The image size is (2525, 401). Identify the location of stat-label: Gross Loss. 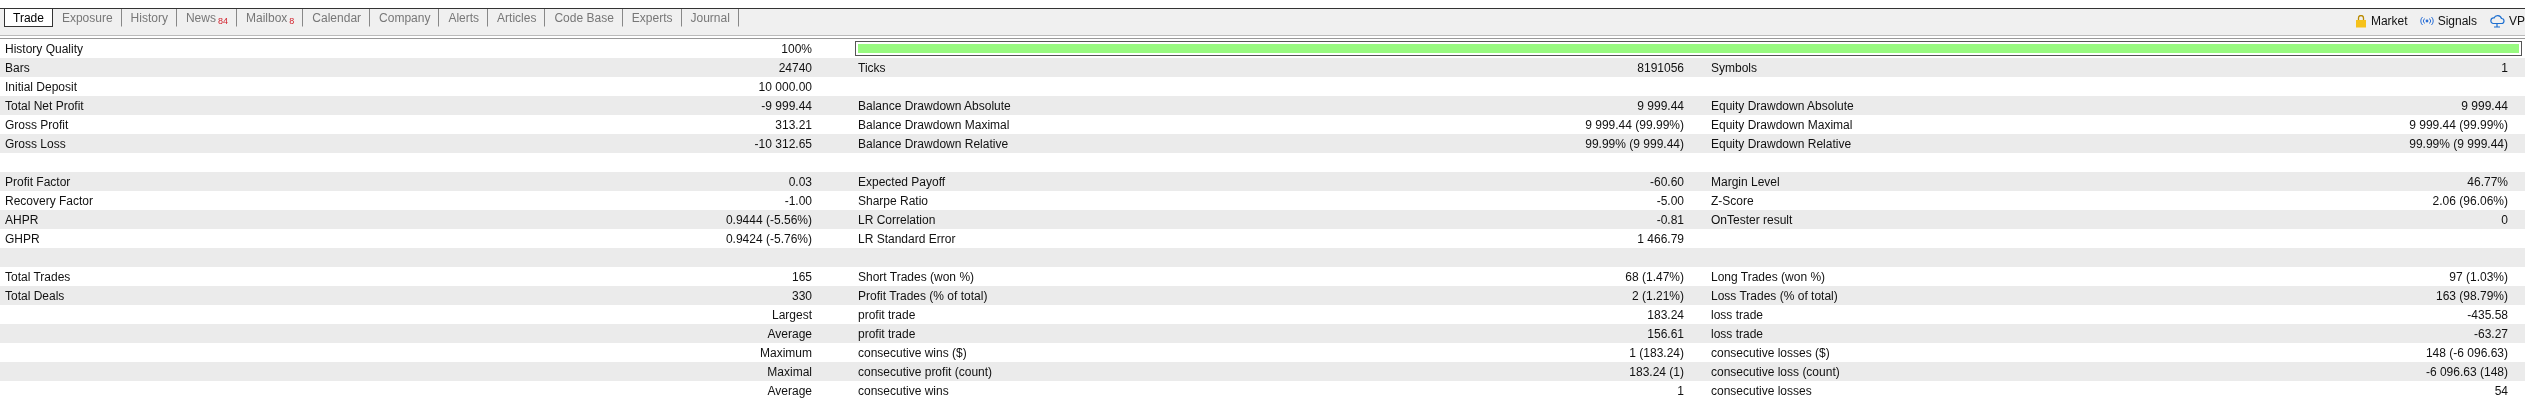
(35, 143).